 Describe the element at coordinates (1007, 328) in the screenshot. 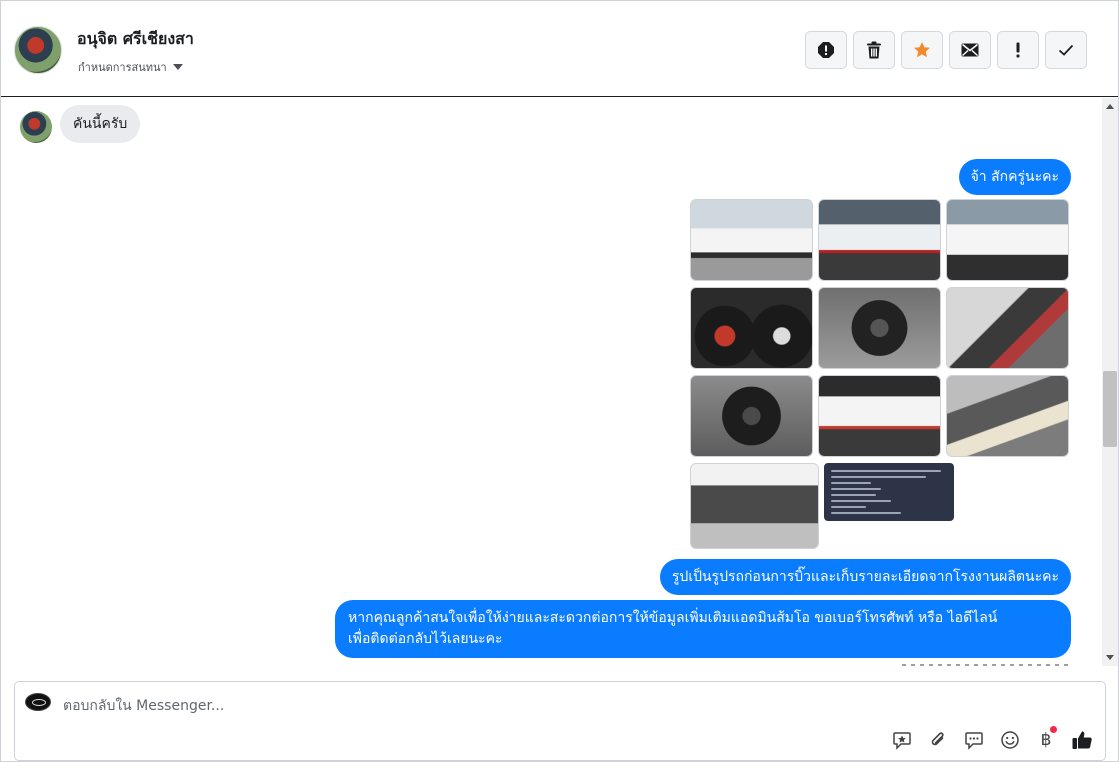

I see `photo-interior` at that location.